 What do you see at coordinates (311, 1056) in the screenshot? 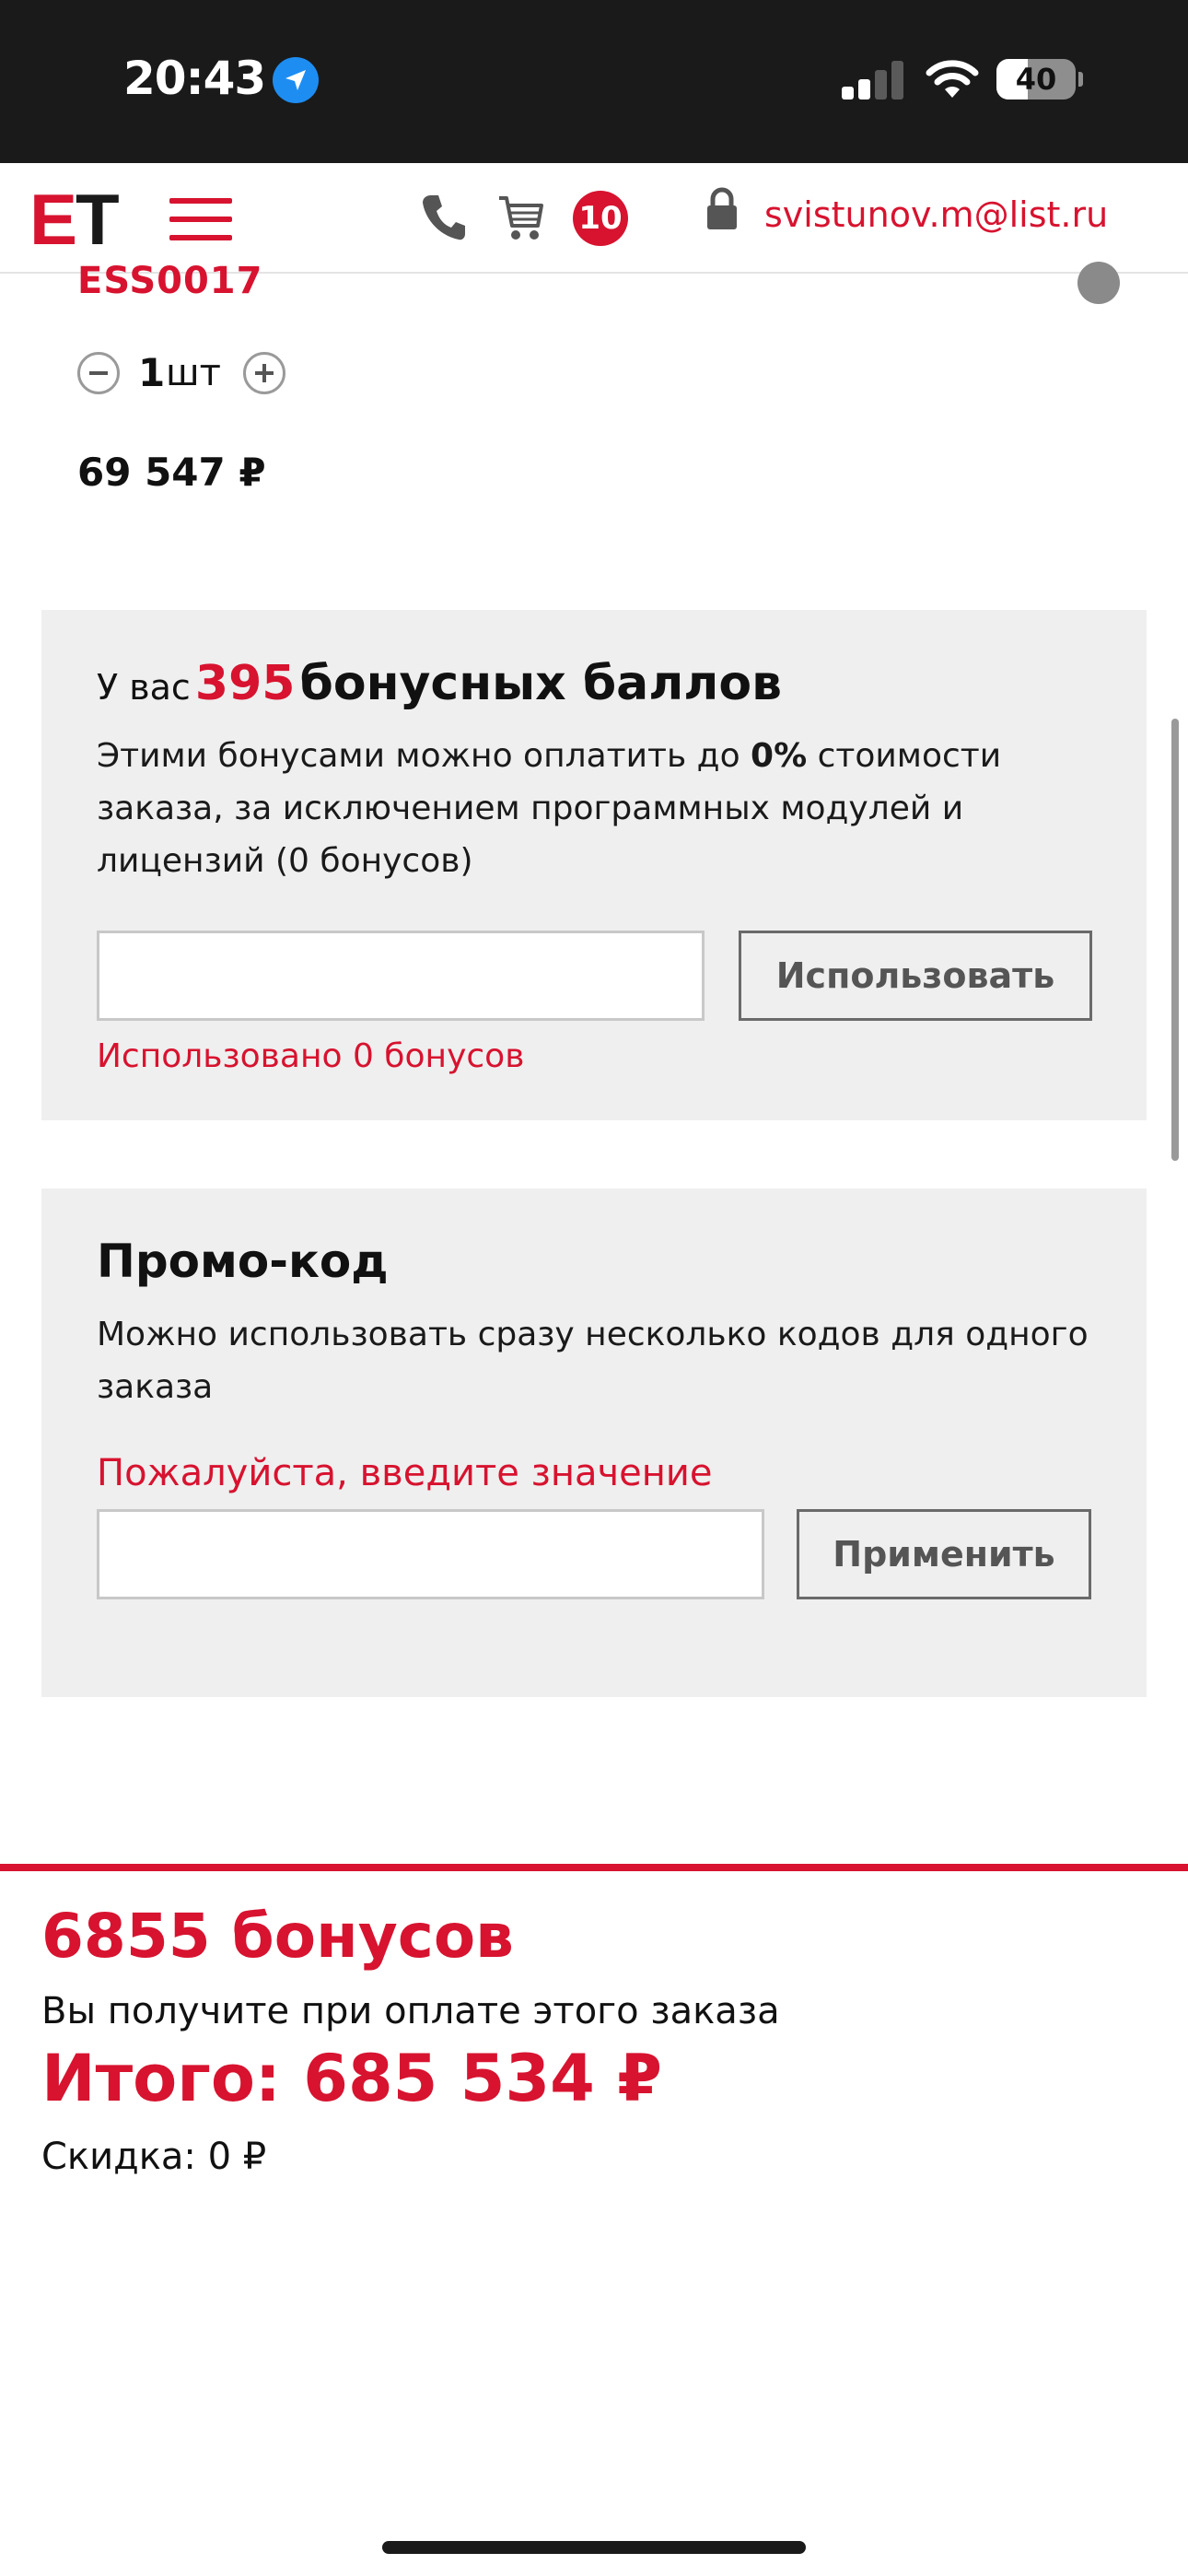
I see `bonus-used-text: Использовано 0 бонусов` at bounding box center [311, 1056].